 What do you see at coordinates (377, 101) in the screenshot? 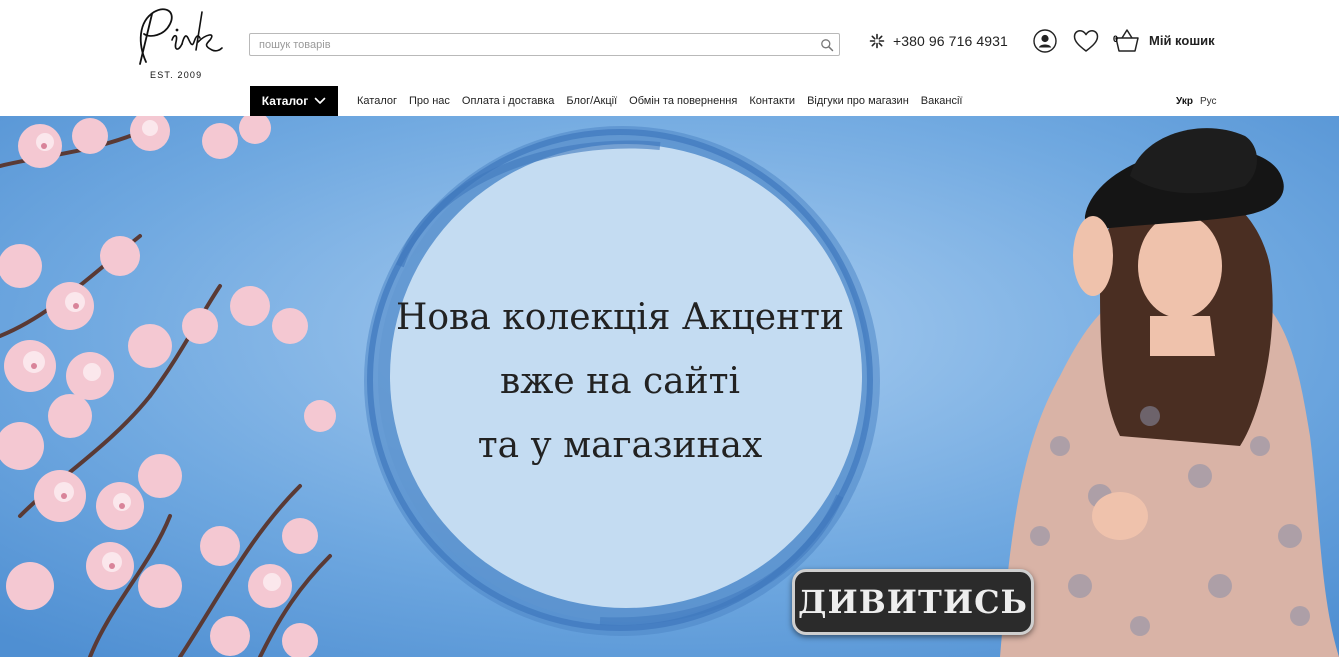
I see `nav-item-catalog: Каталог` at bounding box center [377, 101].